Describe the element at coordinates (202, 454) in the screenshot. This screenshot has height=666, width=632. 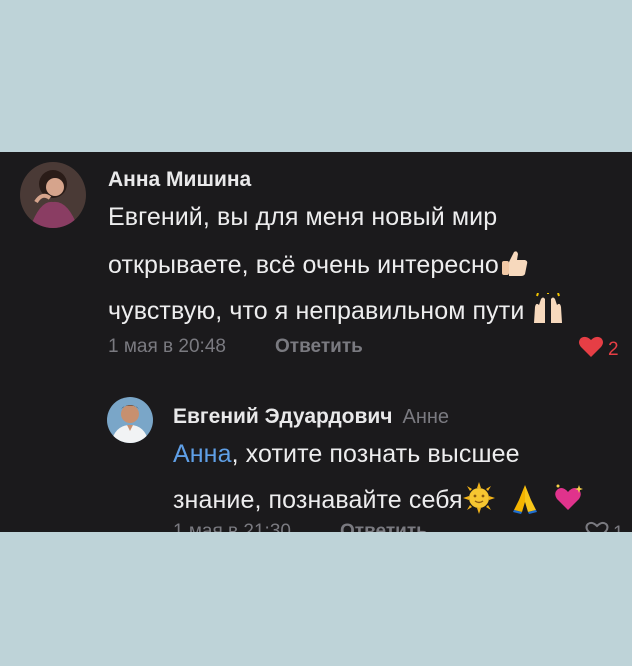
I see `reply-mention-link: Анна` at that location.